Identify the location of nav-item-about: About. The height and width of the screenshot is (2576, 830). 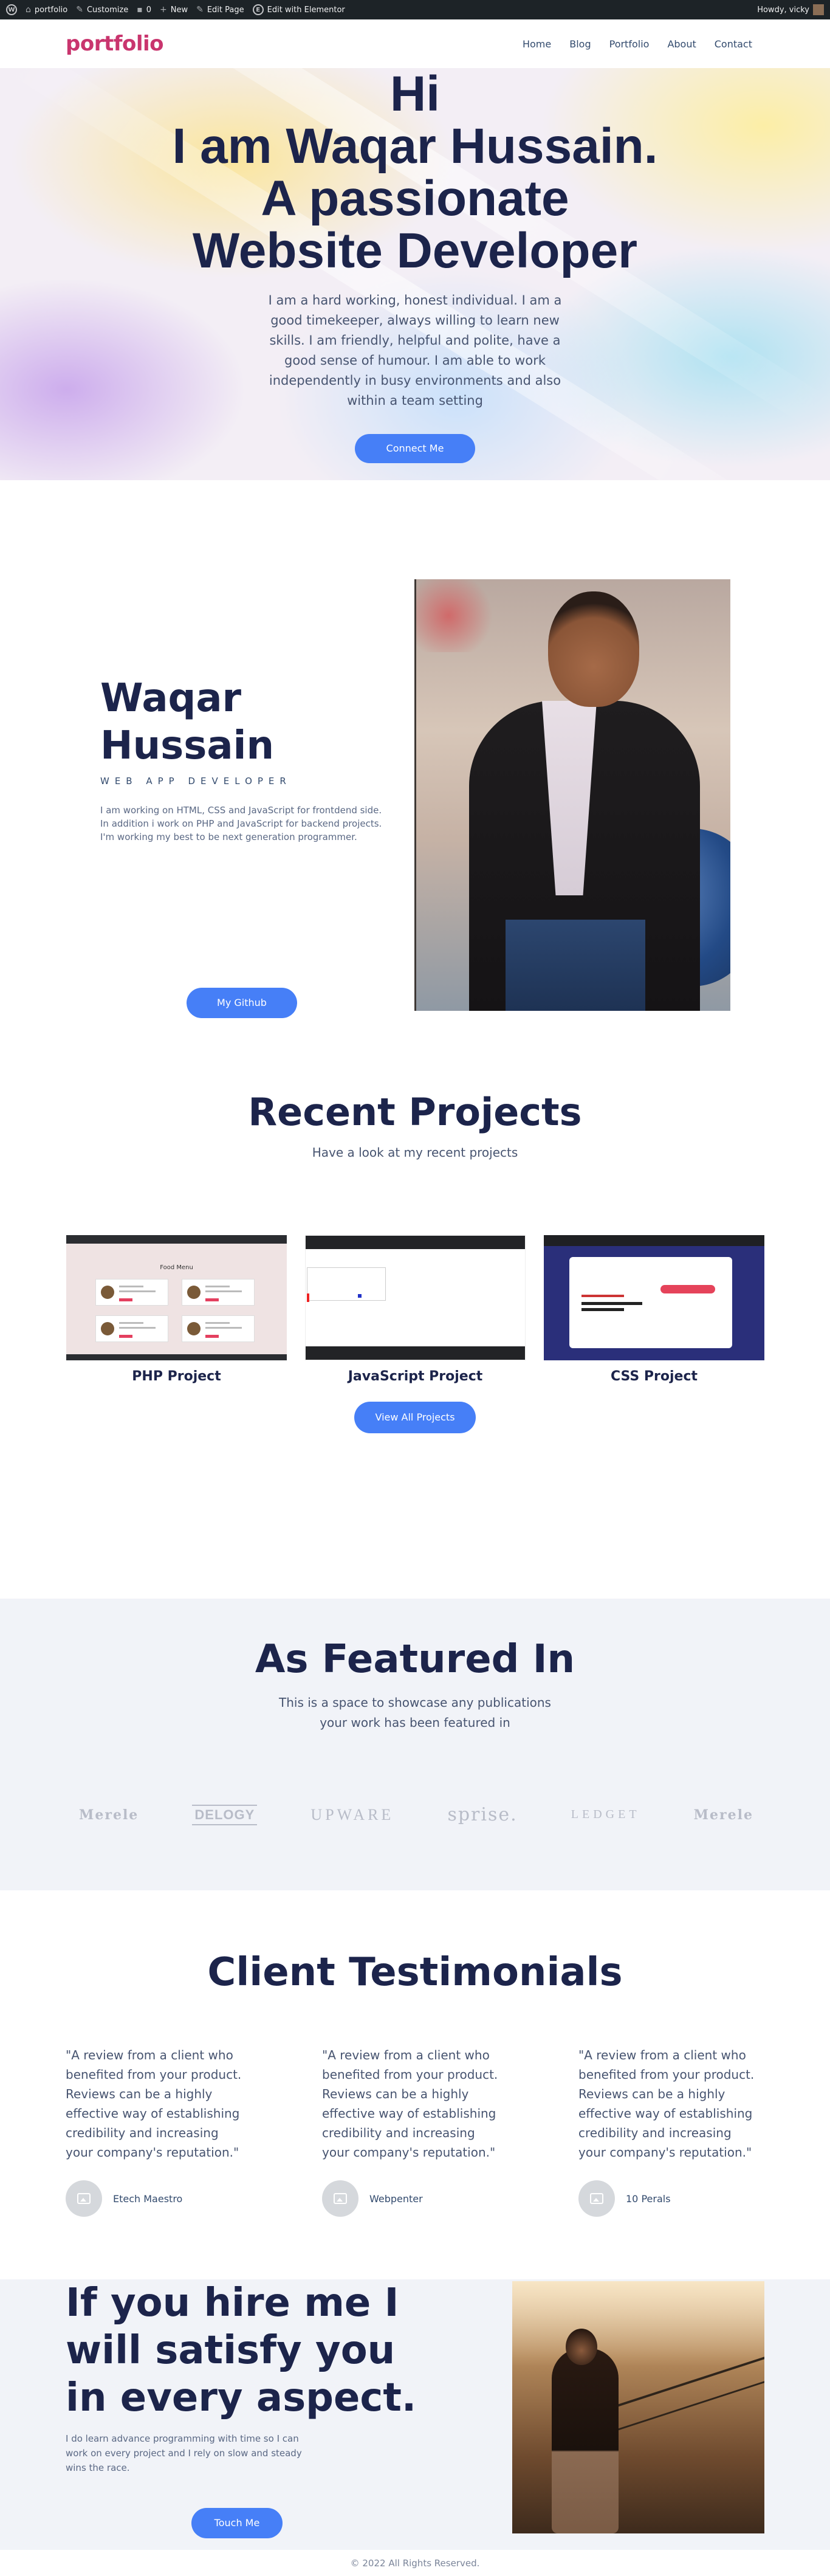
(681, 44).